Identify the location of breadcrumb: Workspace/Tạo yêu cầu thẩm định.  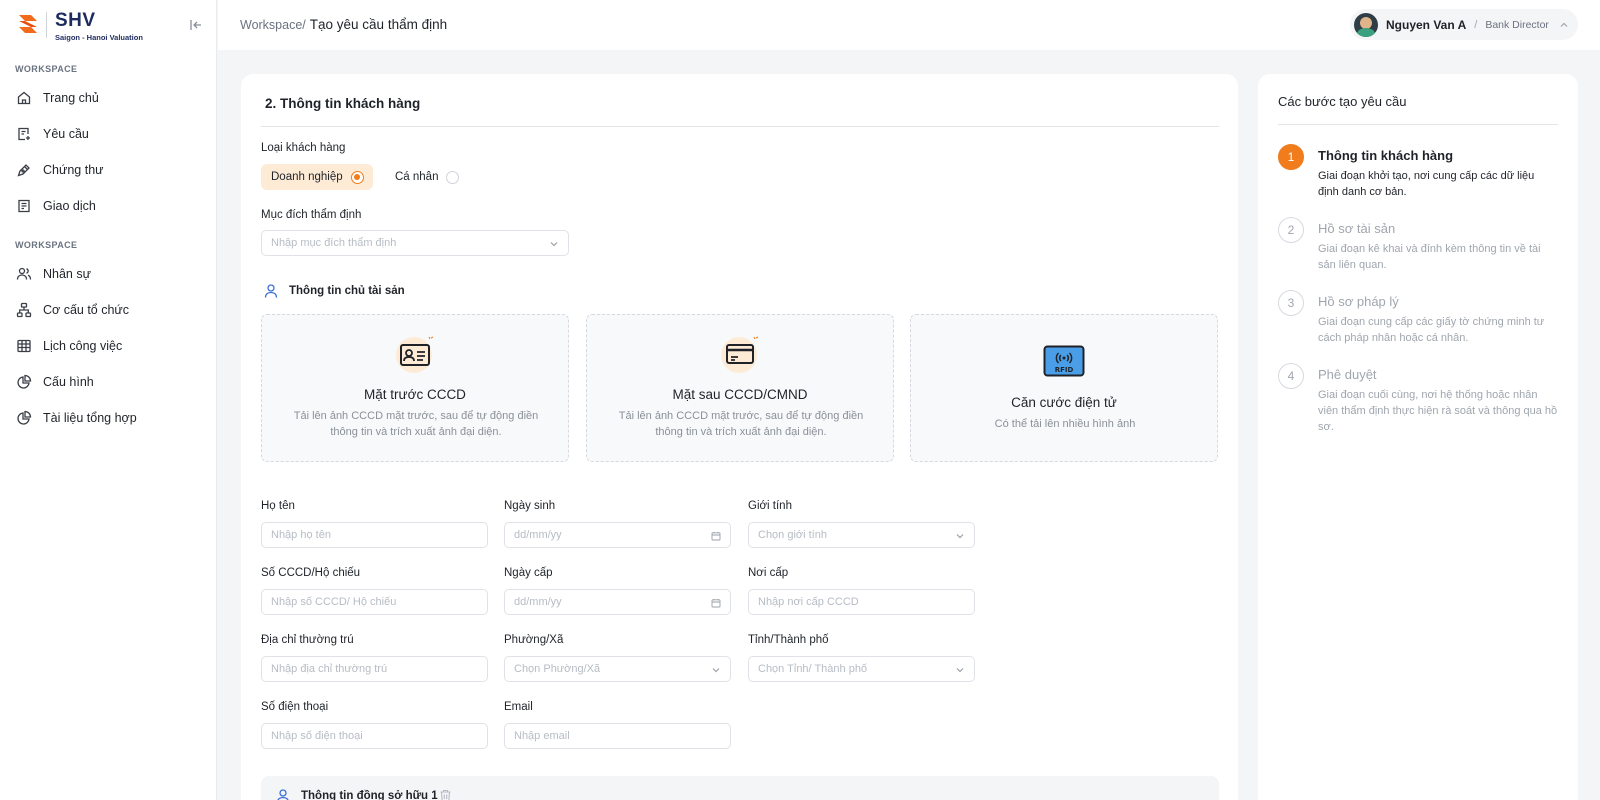
(343, 24).